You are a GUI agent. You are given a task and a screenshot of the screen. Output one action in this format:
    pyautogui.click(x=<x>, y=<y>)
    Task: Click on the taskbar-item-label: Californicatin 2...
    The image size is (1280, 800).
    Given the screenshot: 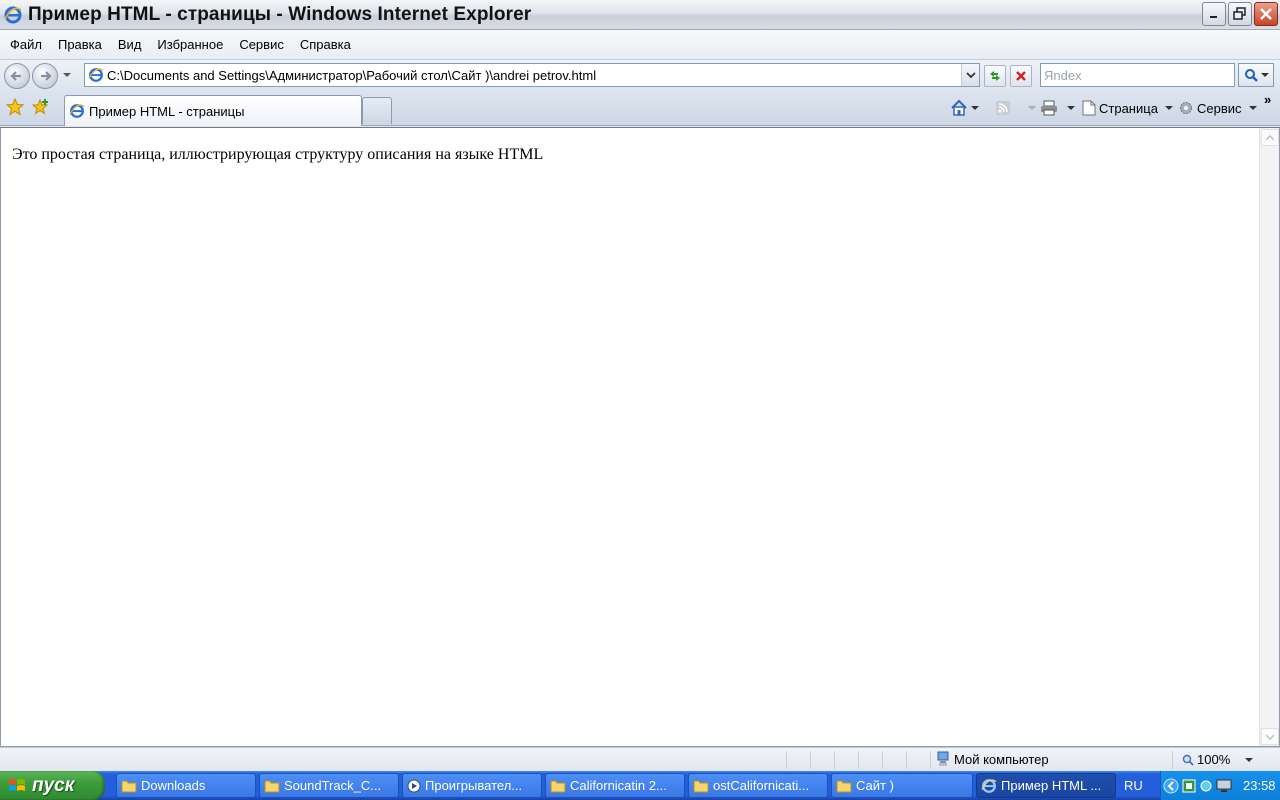 What is the action you would take?
    pyautogui.click(x=618, y=785)
    